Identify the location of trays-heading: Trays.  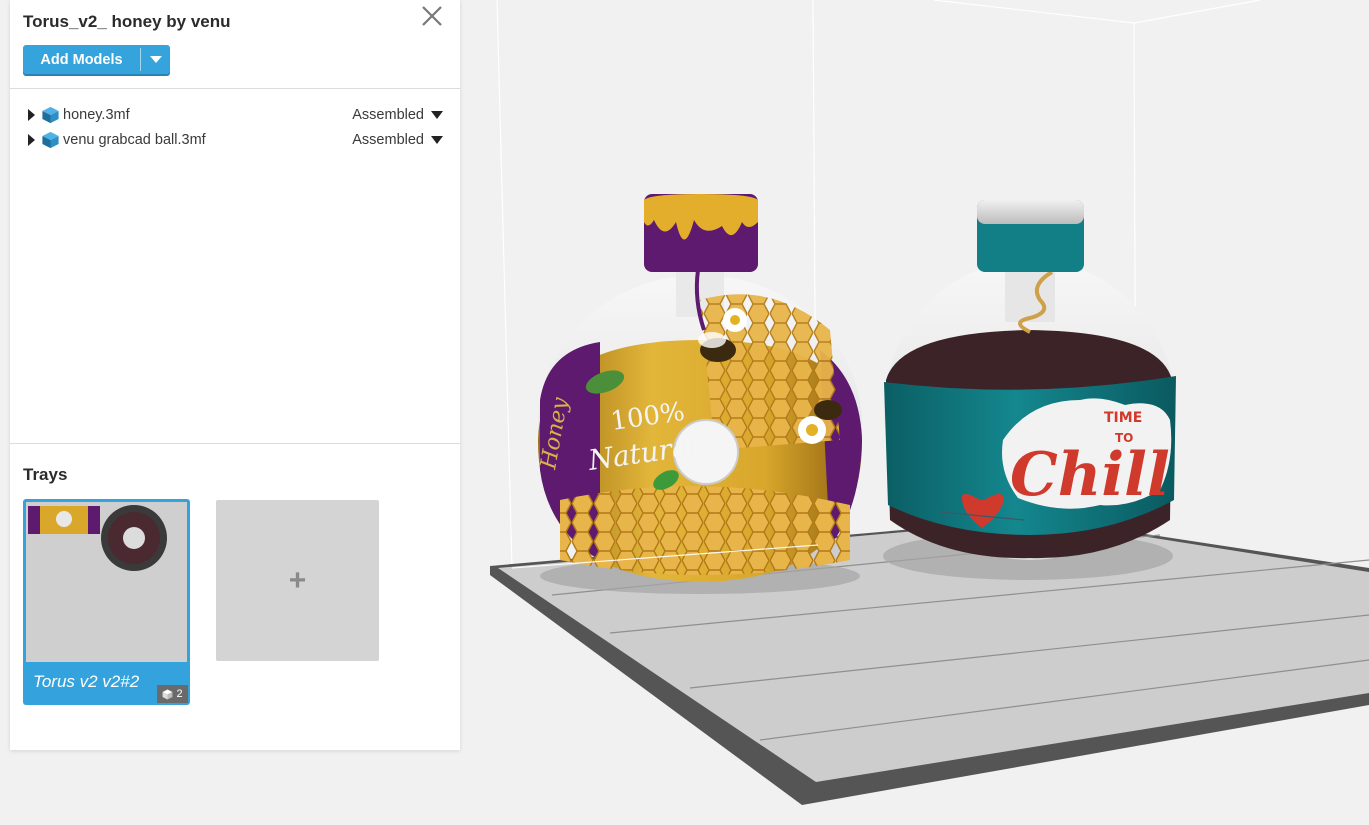
(45, 474).